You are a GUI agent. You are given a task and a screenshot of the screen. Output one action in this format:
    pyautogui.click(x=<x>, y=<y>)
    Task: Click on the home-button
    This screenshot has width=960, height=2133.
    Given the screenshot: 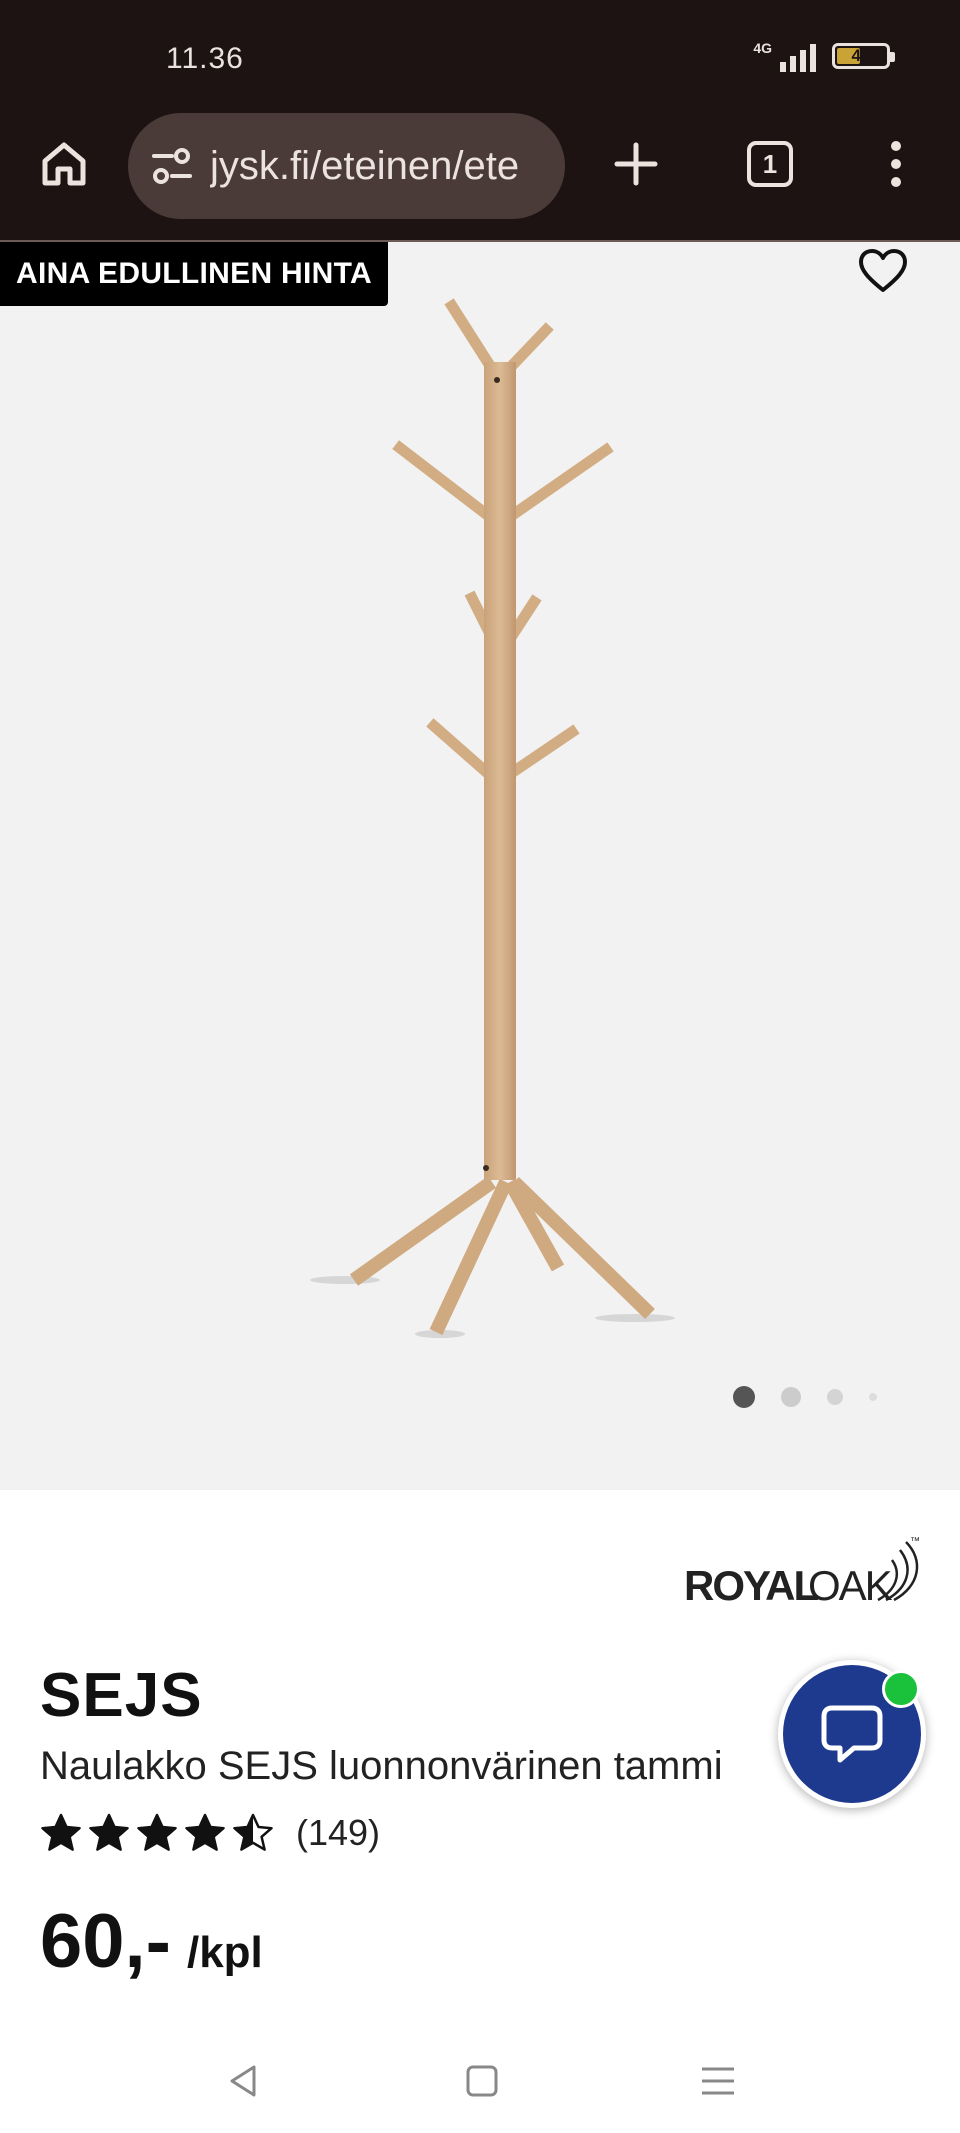 What is the action you would take?
    pyautogui.click(x=64, y=164)
    